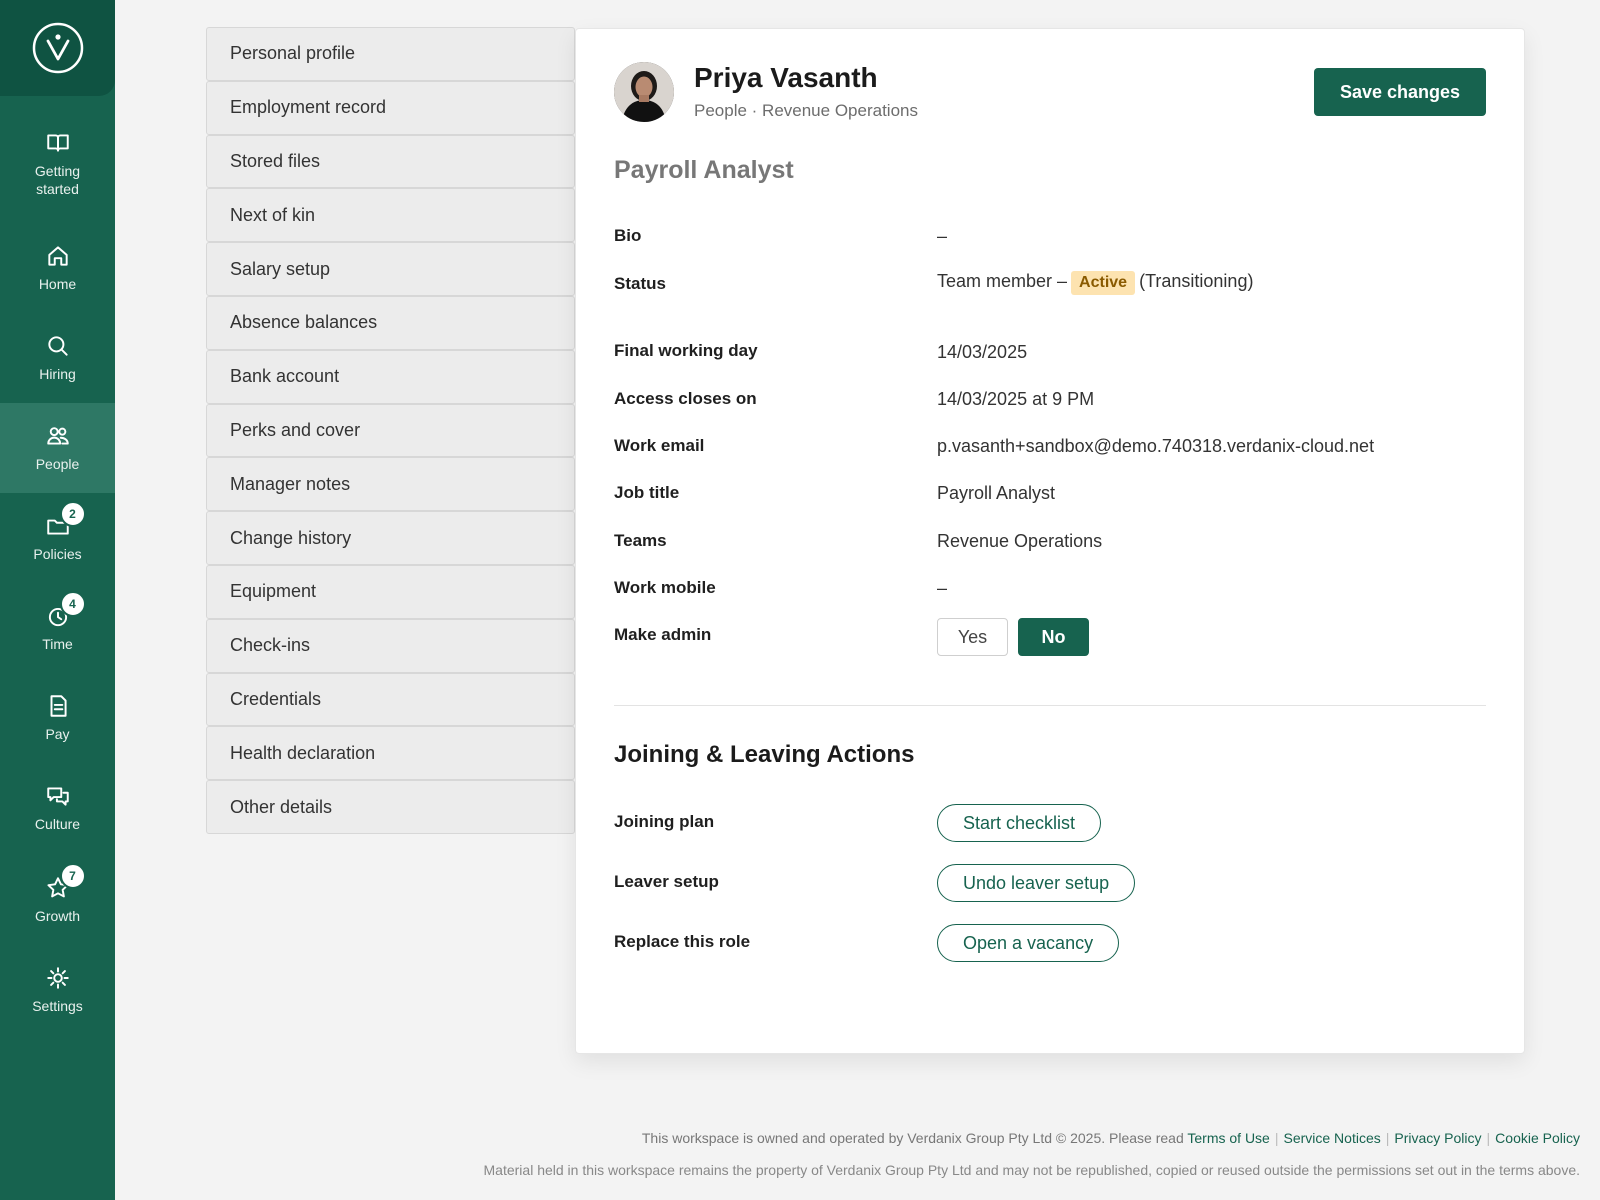  I want to click on nav-label: Policies, so click(57, 554).